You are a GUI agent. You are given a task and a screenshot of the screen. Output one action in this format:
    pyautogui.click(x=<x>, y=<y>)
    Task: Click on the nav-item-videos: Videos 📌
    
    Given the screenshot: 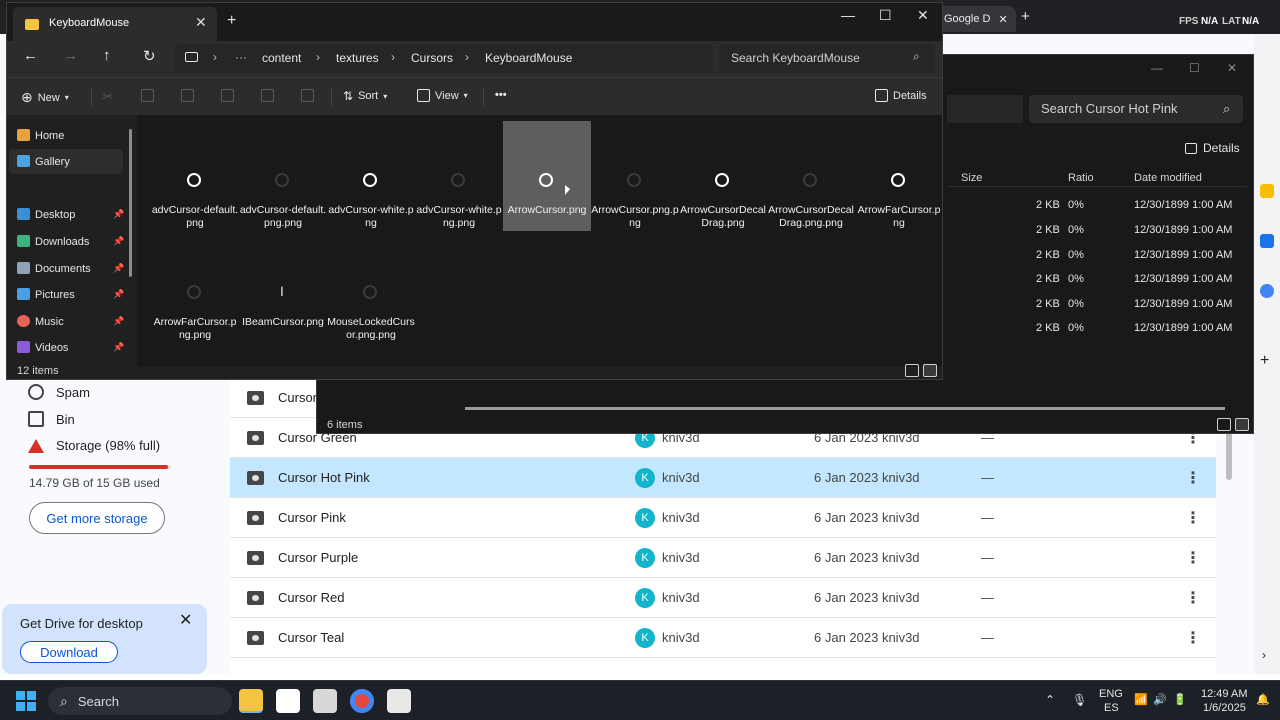 What is the action you would take?
    pyautogui.click(x=66, y=347)
    